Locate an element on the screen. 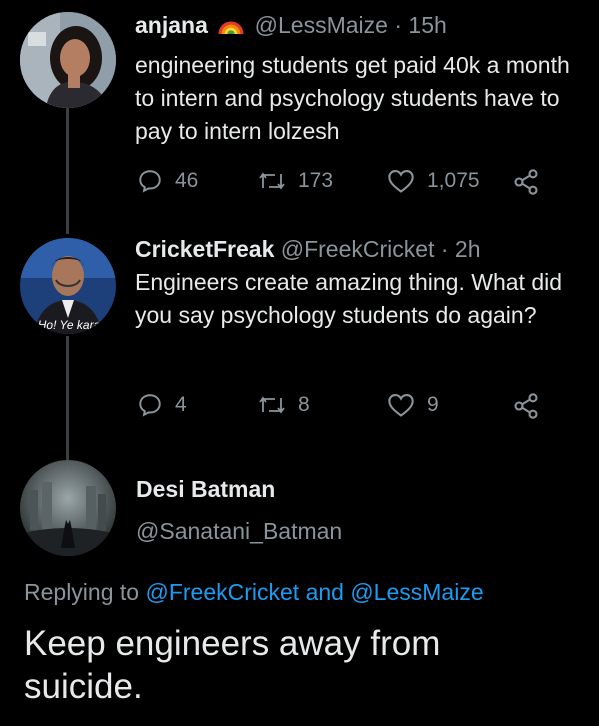 The height and width of the screenshot is (726, 599). tweet2-like-button: 9 is located at coordinates (413, 405).